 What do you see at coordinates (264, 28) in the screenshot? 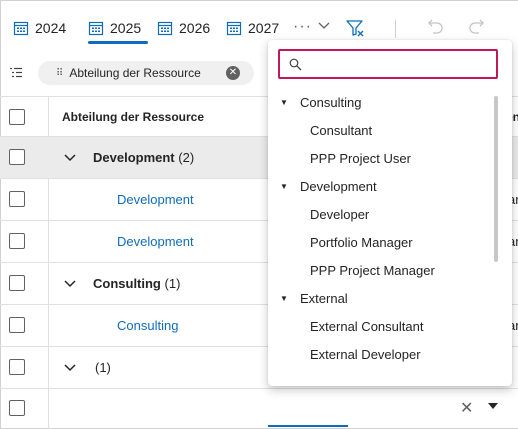
I see `tab-year-label: 2027` at bounding box center [264, 28].